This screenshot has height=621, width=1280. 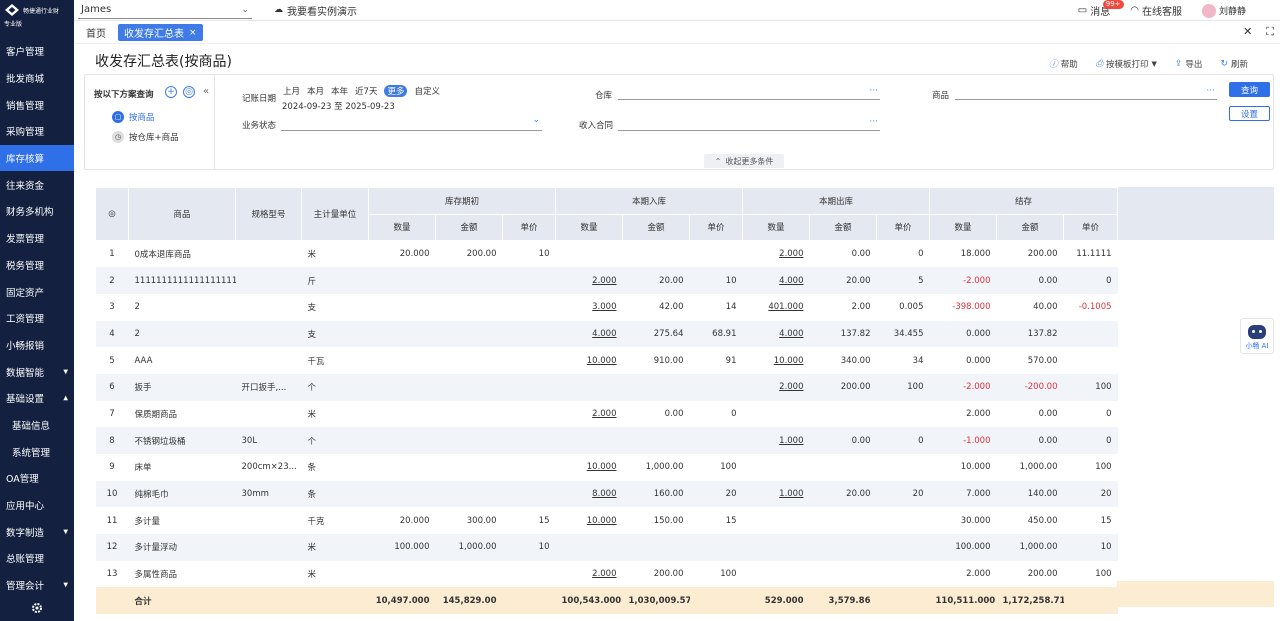 I want to click on quick-last-month: 上月, so click(x=291, y=91).